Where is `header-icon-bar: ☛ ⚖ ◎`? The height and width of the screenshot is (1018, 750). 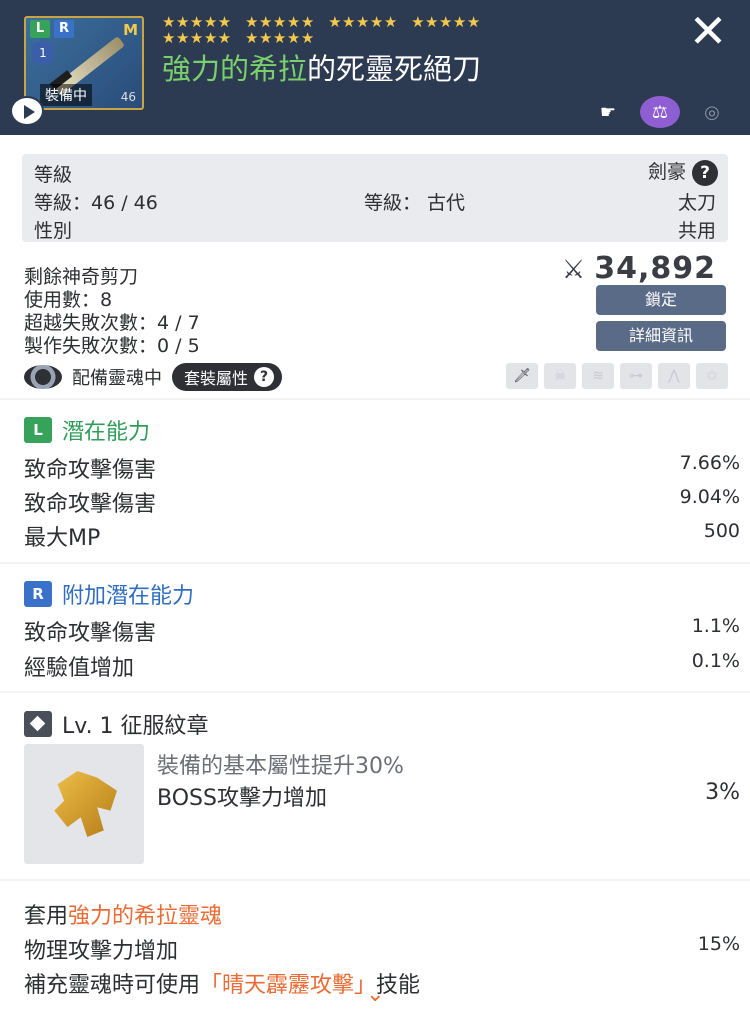
header-icon-bar: ☛ ⚖ ◎ is located at coordinates (660, 112).